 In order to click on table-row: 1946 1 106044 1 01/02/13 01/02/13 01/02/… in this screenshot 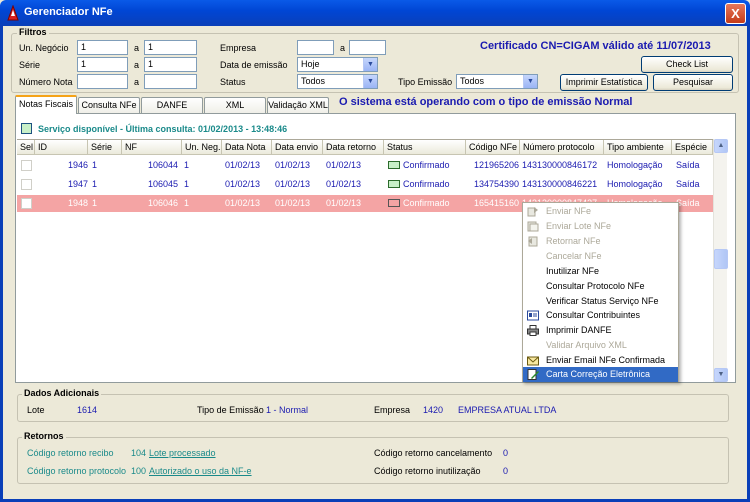, I will do `click(365, 165)`.